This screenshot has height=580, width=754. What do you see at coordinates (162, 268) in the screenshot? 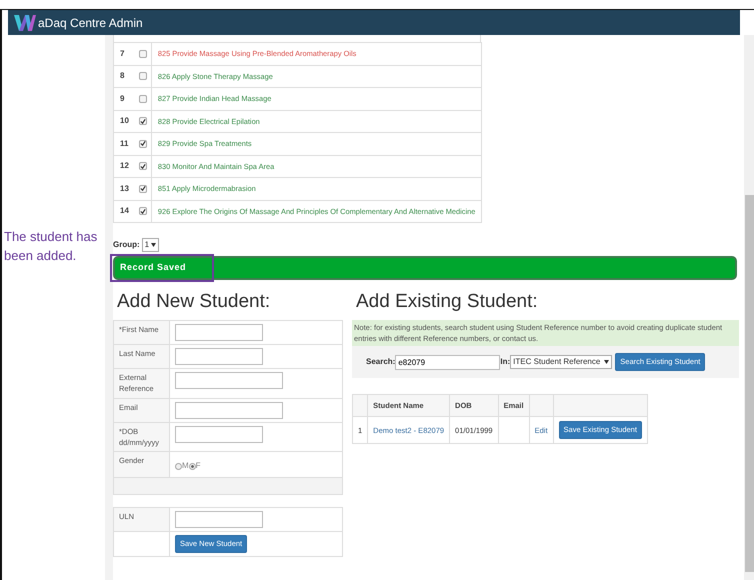
I see `record-saved-message: Record Saved` at bounding box center [162, 268].